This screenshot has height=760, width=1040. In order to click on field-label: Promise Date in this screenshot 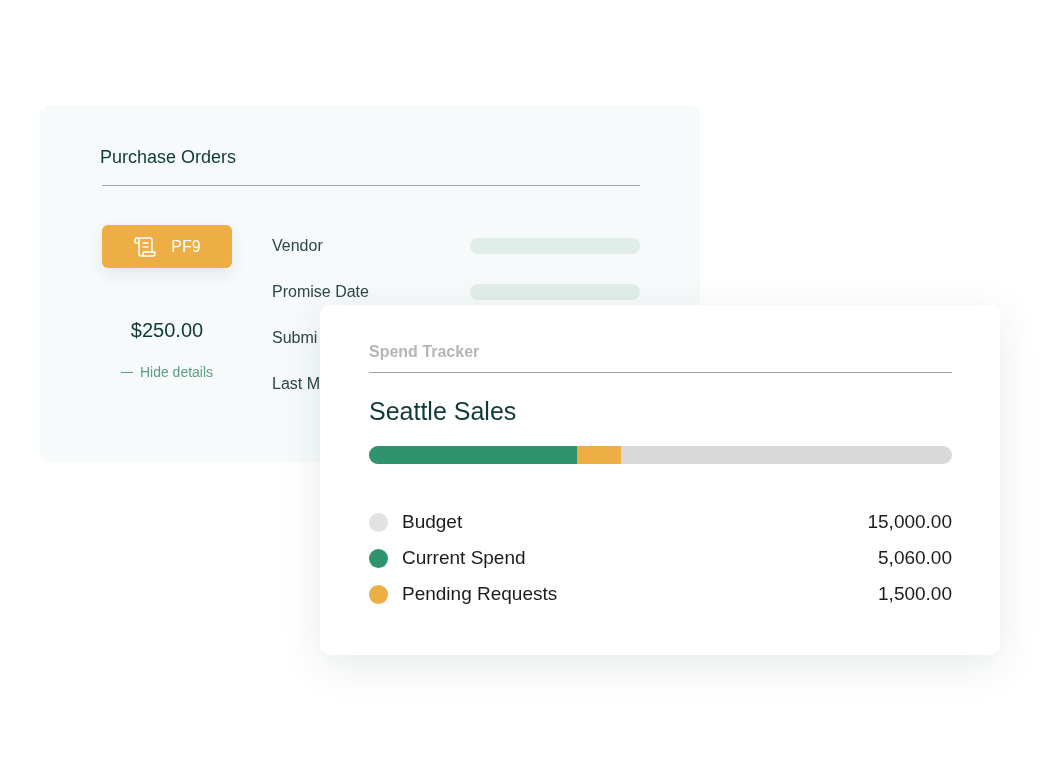, I will do `click(321, 292)`.